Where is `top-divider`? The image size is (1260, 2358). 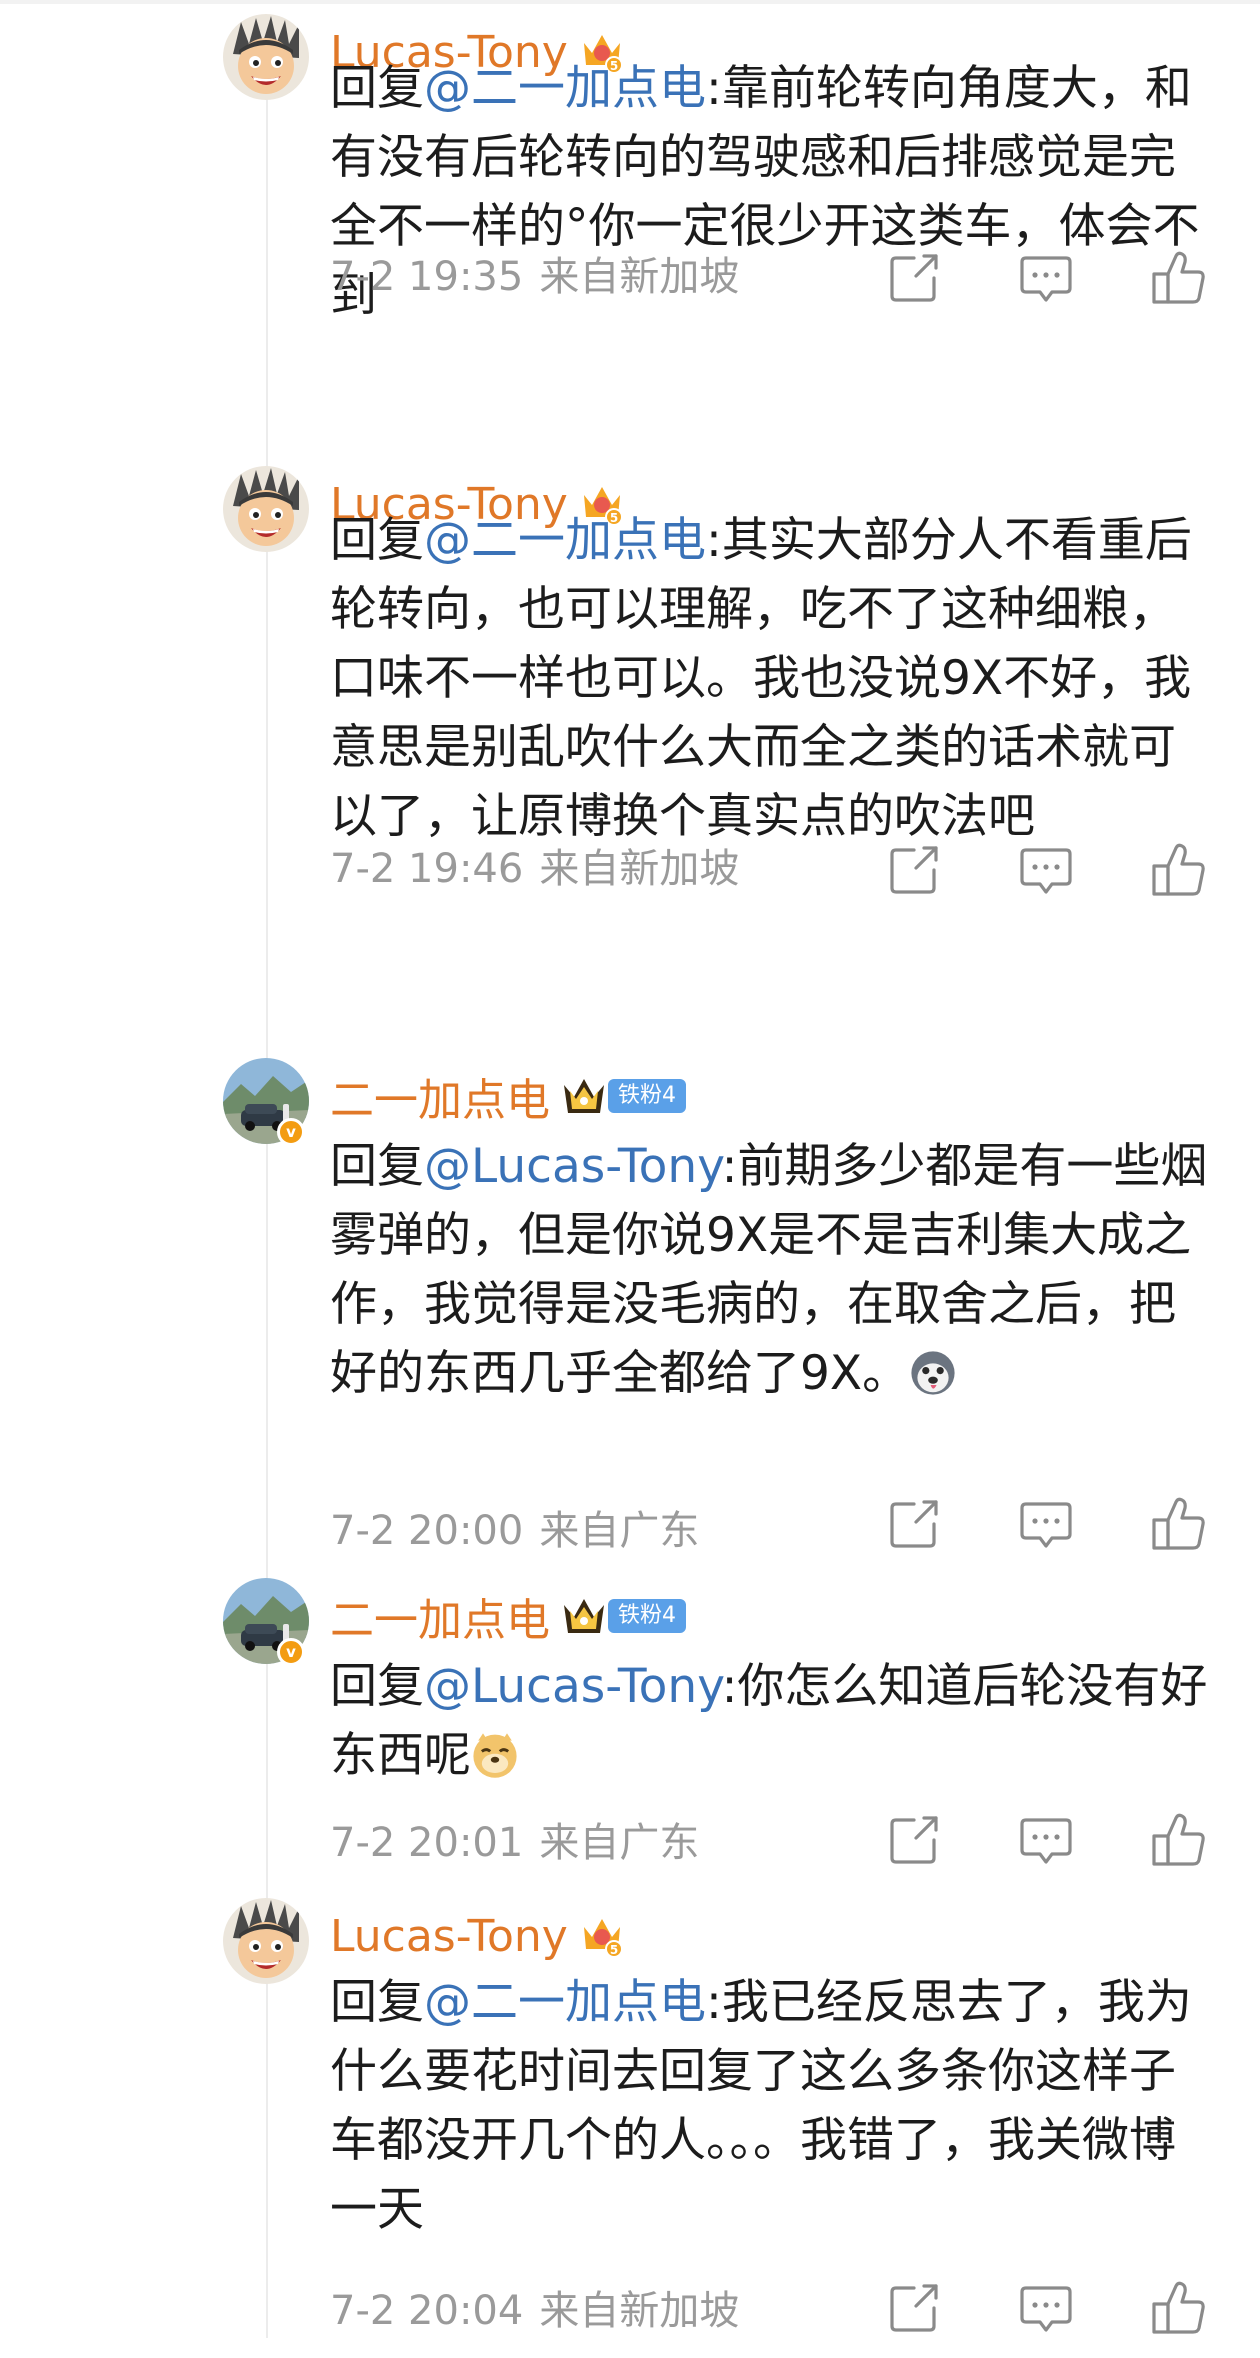
top-divider is located at coordinates (630, 2).